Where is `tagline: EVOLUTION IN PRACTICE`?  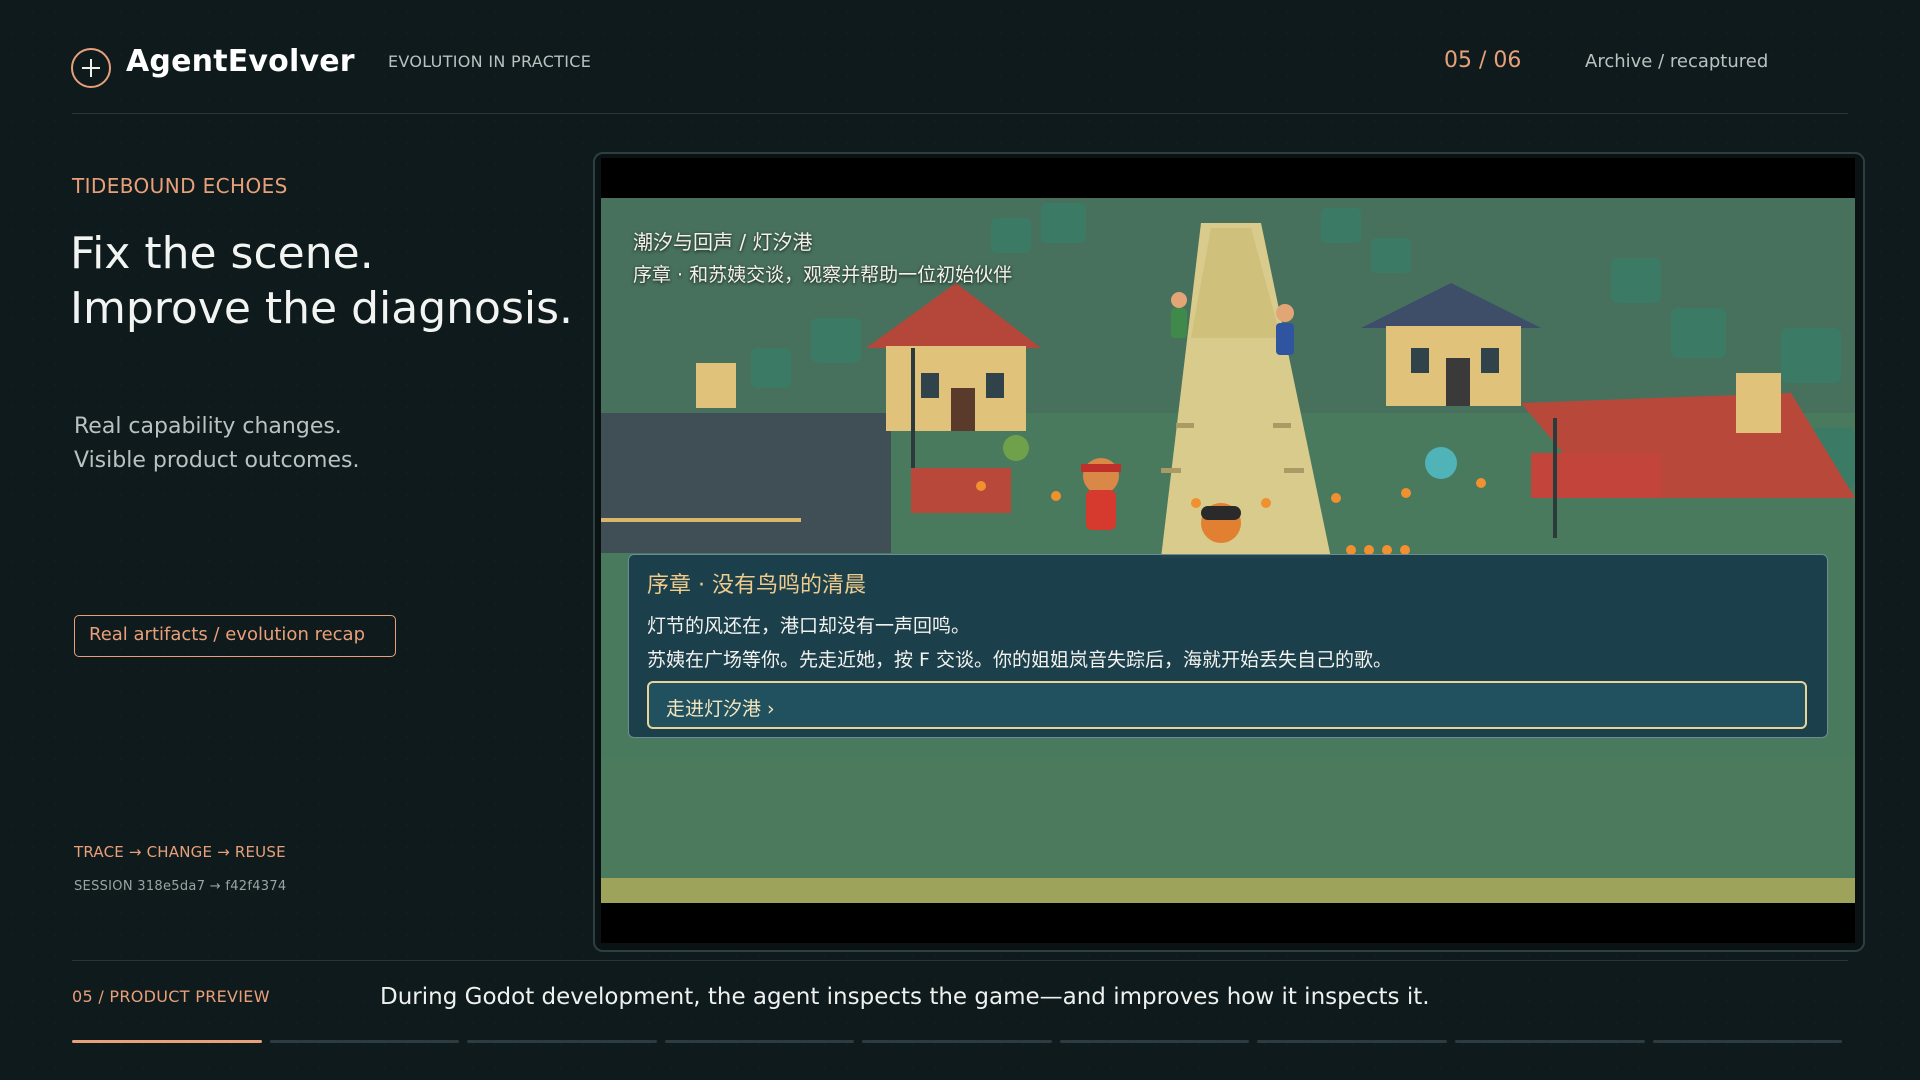
tagline: EVOLUTION IN PRACTICE is located at coordinates (490, 61).